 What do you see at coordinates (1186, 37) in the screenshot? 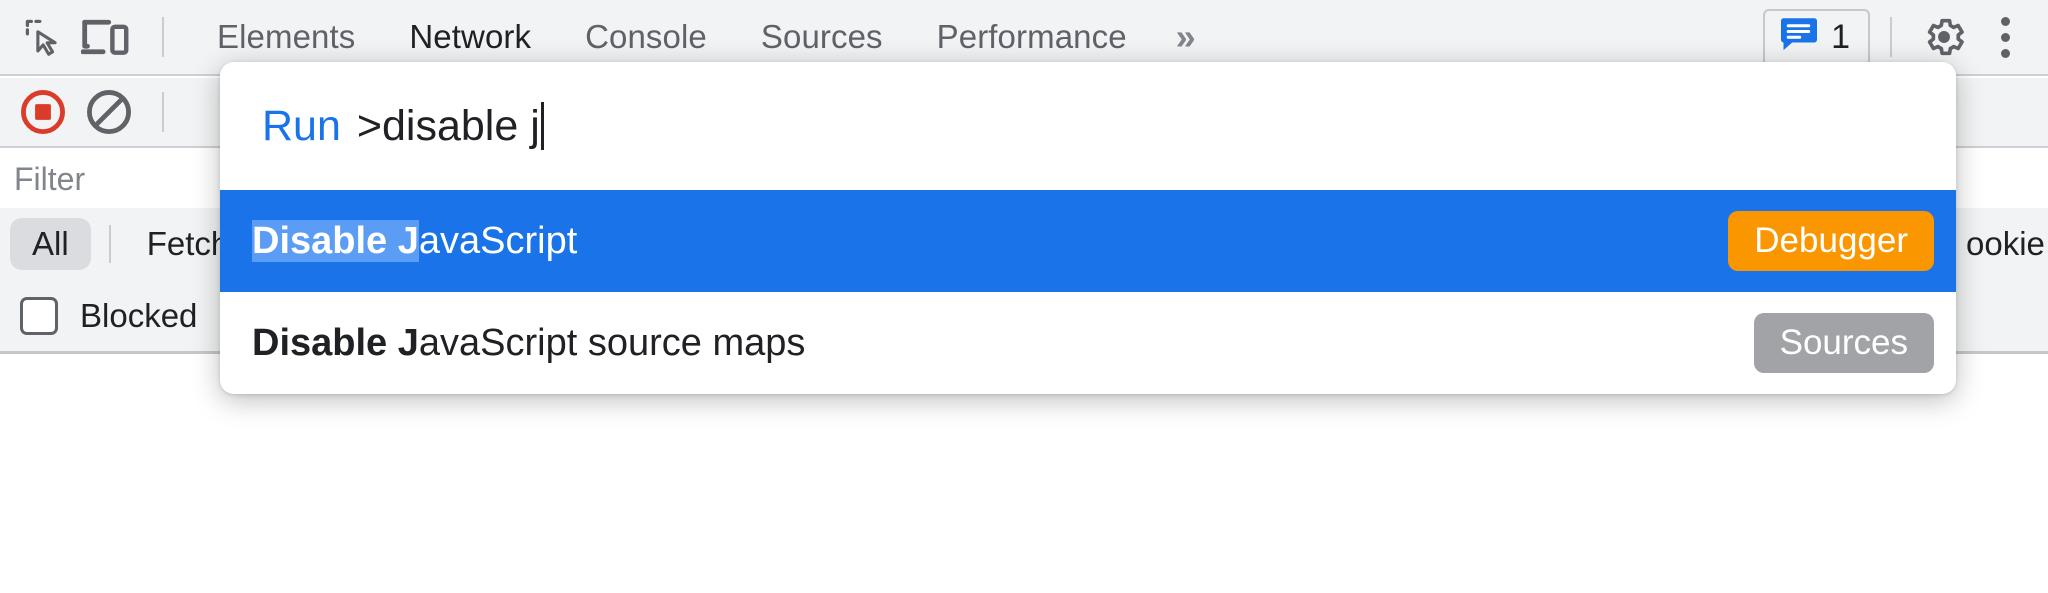
I see `more-tabs-icon: »` at bounding box center [1186, 37].